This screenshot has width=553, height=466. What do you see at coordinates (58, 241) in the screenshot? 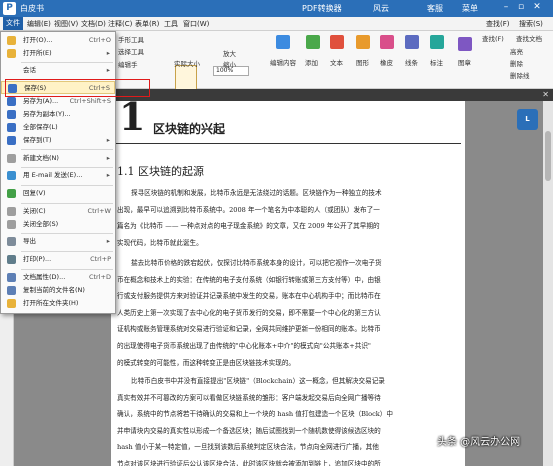
I see `menu-item-export: 导出 ▸` at bounding box center [58, 241].